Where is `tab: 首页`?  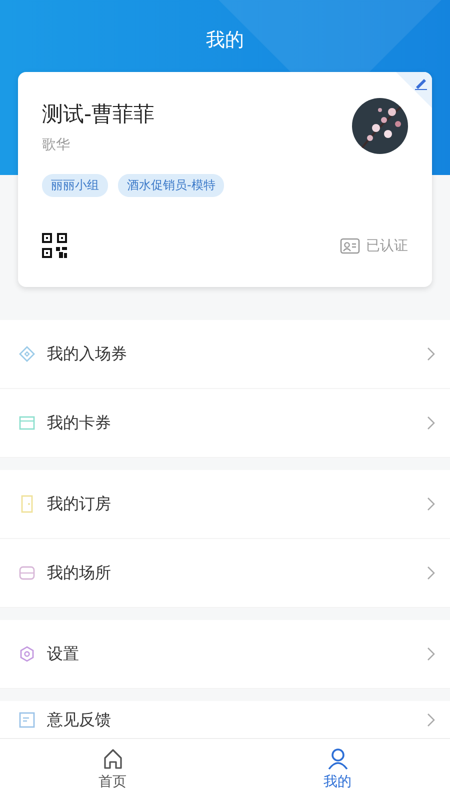
tab: 首页 is located at coordinates (112, 769).